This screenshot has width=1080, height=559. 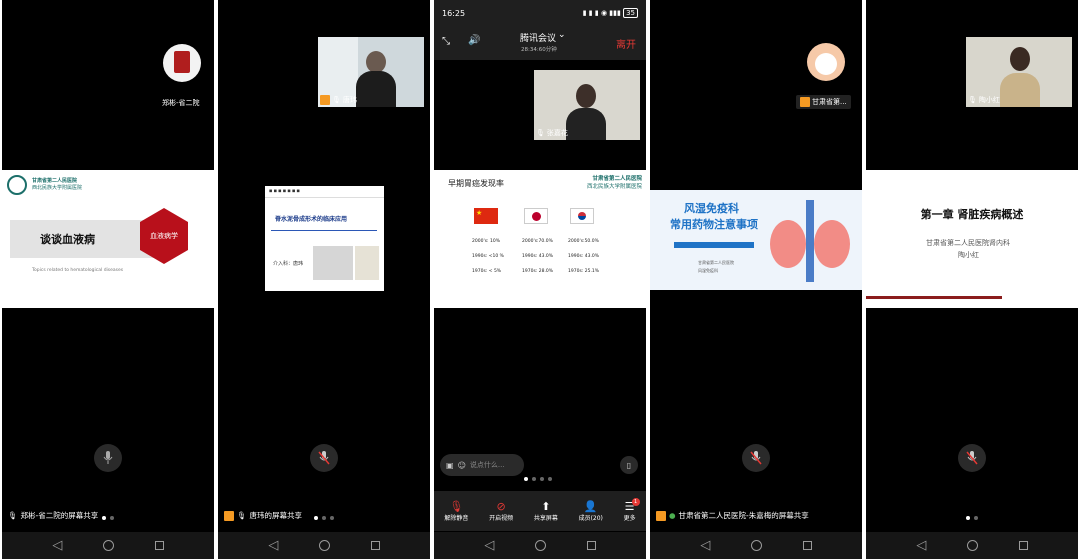 I want to click on slide-title: 脊水泥骨成形术的临床应用, so click(x=311, y=219).